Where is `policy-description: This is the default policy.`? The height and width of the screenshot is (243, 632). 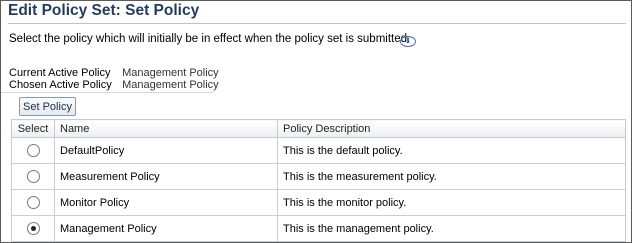 policy-description: This is the default policy. is located at coordinates (451, 150).